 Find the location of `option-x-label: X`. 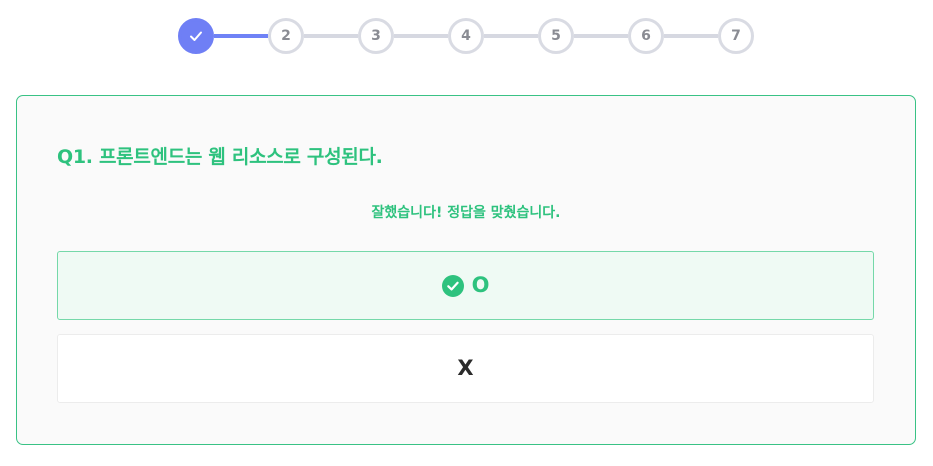

option-x-label: X is located at coordinates (465, 368).